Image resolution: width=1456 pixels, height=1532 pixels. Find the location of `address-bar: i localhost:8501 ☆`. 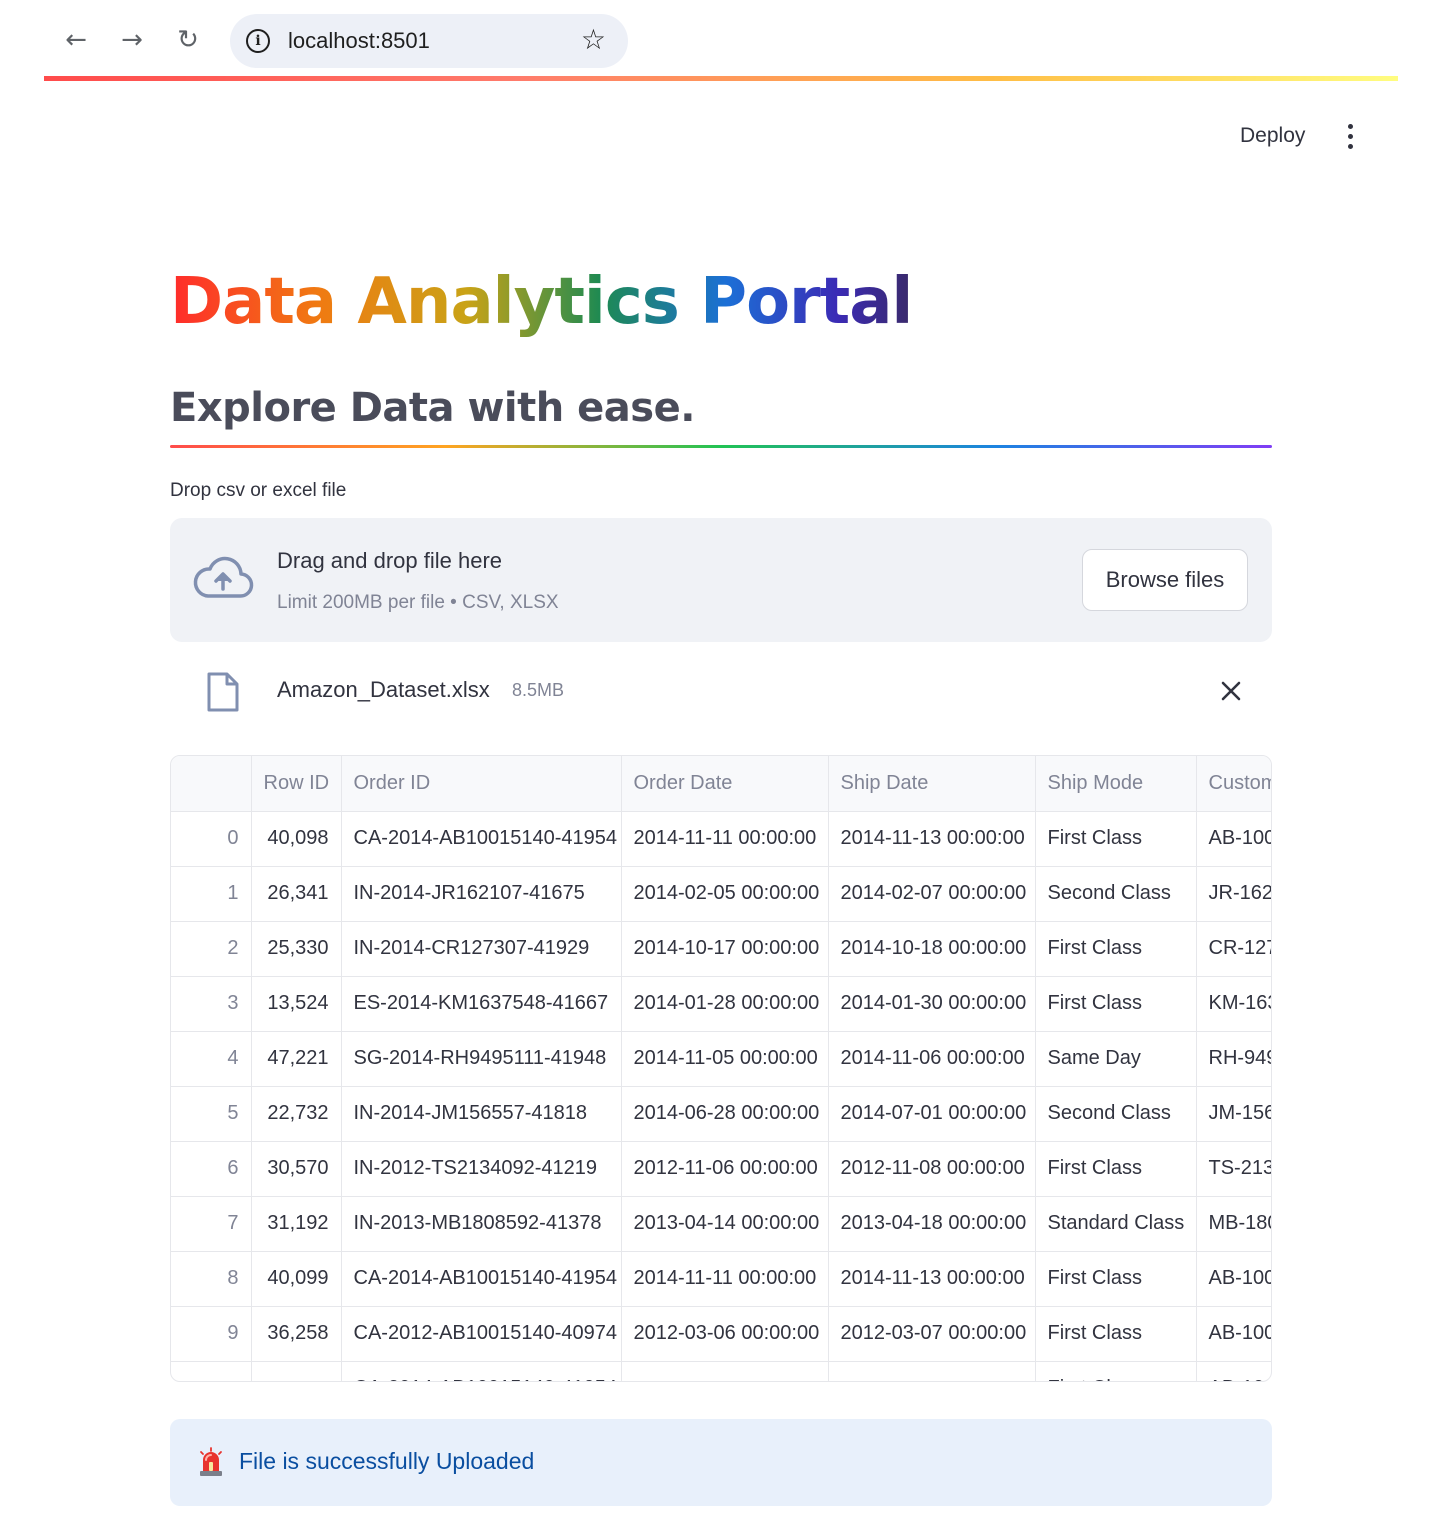

address-bar: i localhost:8501 ☆ is located at coordinates (429, 41).